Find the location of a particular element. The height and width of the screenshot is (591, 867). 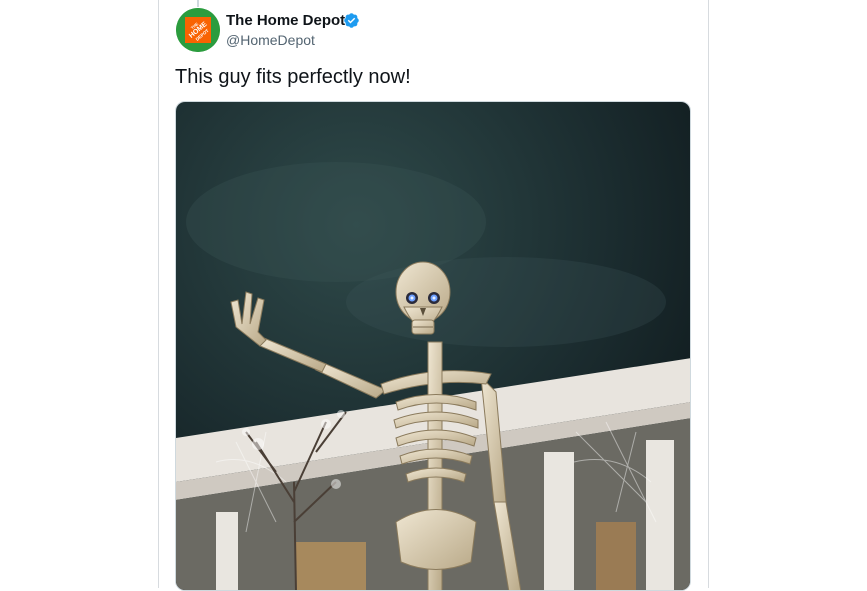

tweet-text: This guy fits perfectly now! is located at coordinates (293, 77).